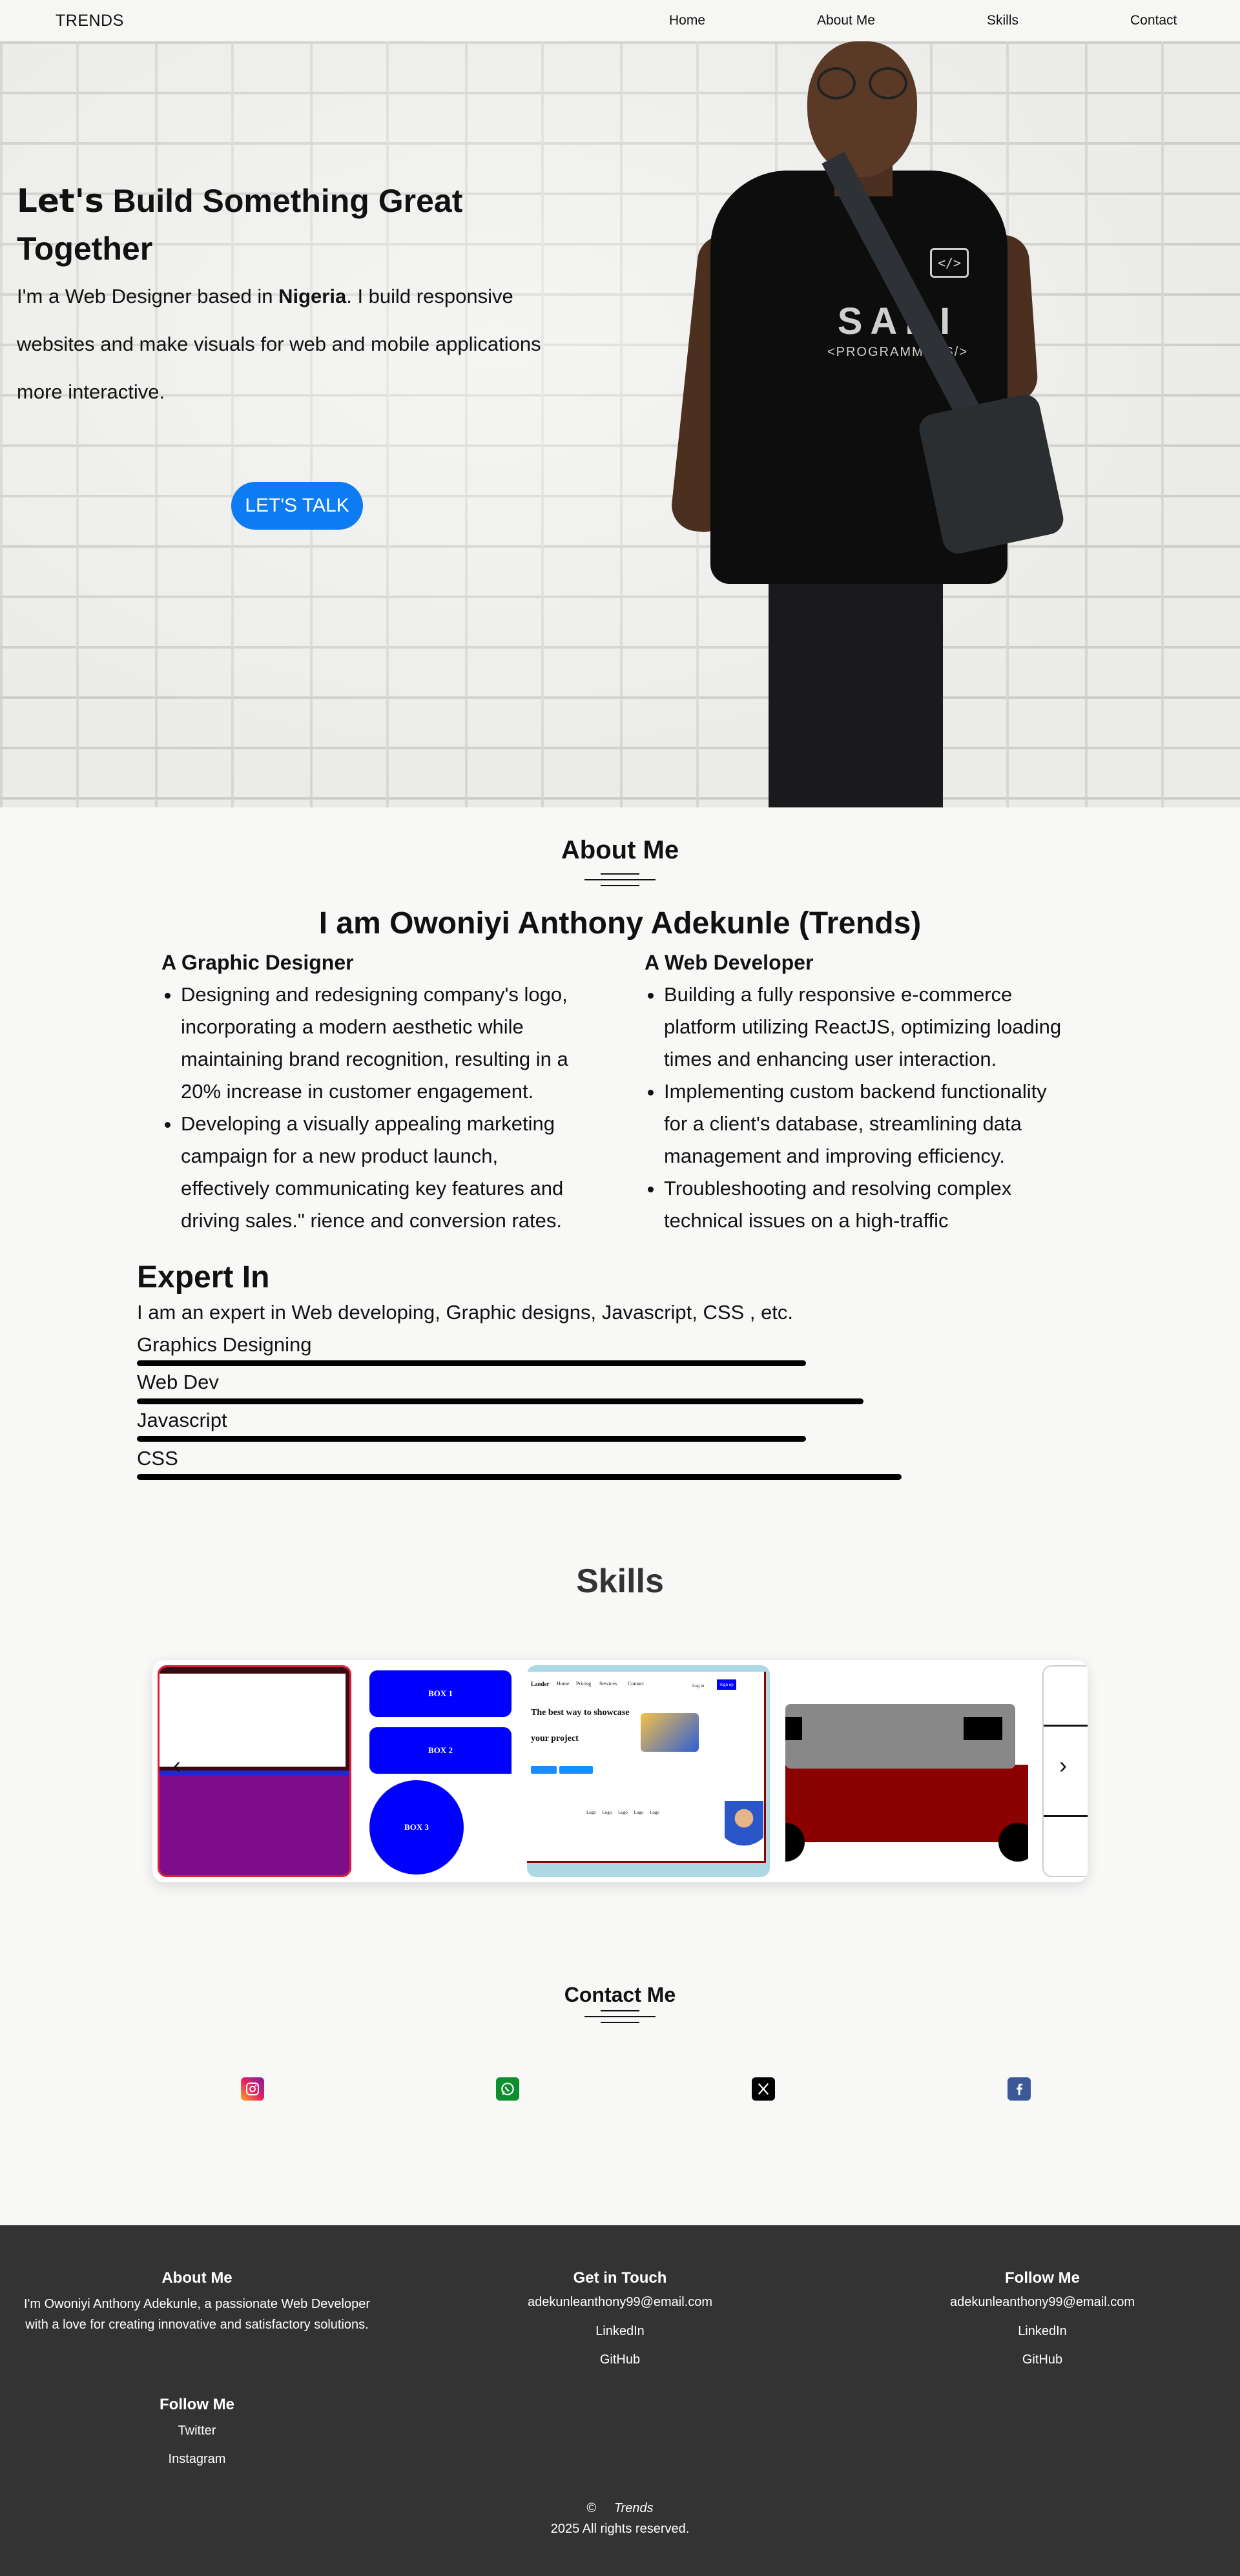 This screenshot has height=2576, width=1240. I want to click on x-icon, so click(764, 2089).